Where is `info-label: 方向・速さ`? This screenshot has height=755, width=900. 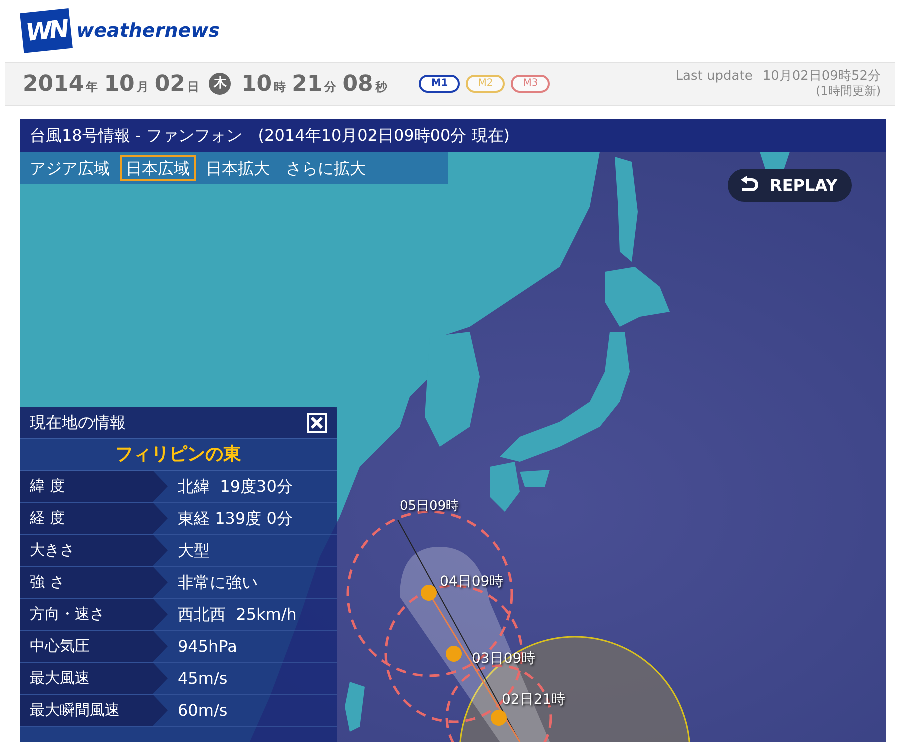 info-label: 方向・速さ is located at coordinates (94, 614).